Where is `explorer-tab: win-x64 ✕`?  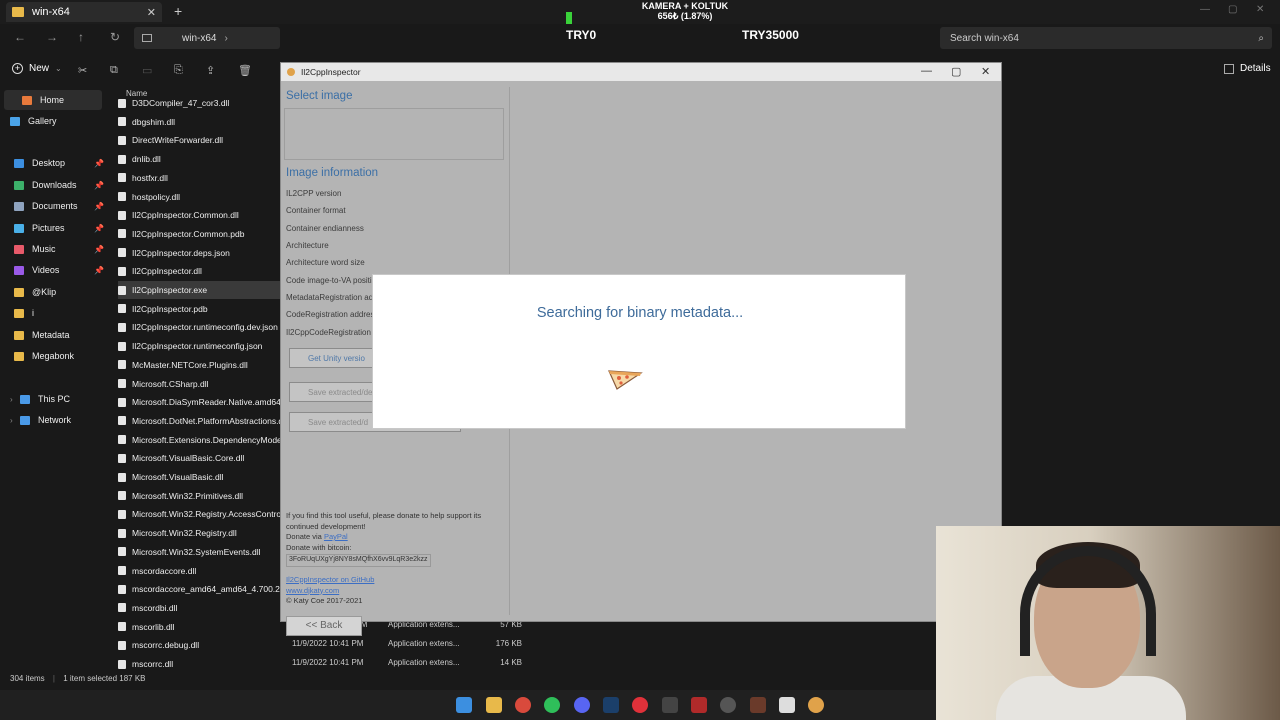 explorer-tab: win-x64 ✕ is located at coordinates (84, 12).